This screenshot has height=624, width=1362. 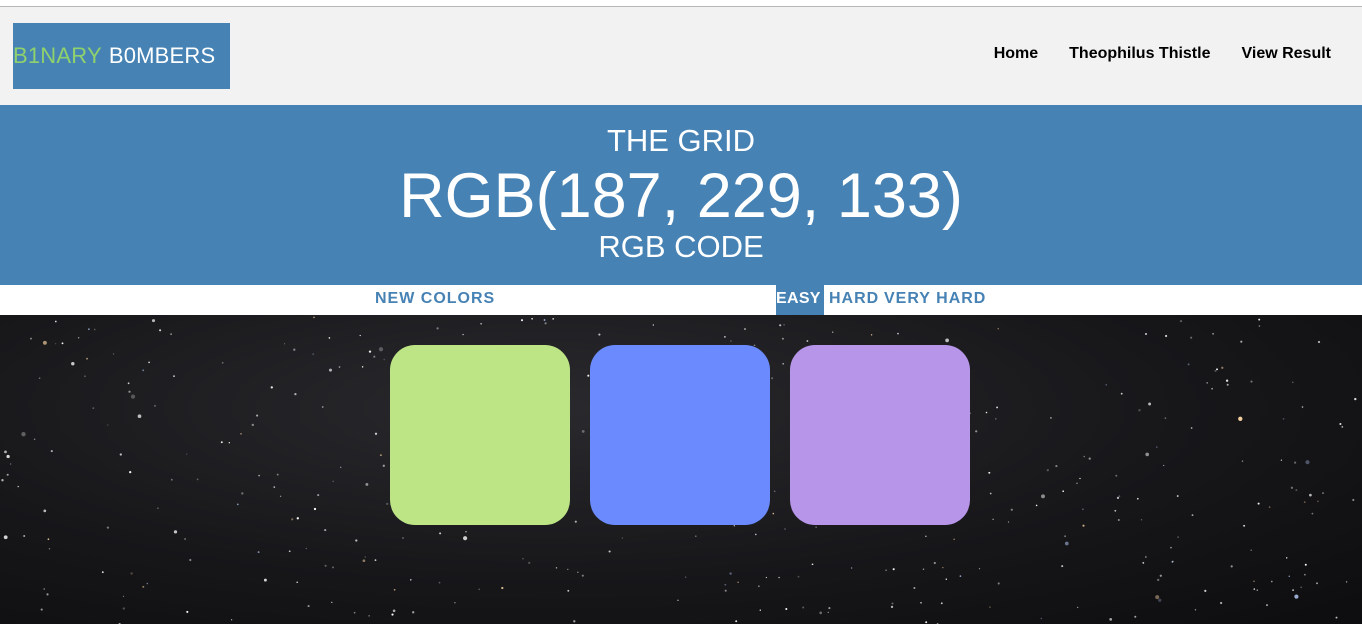 What do you see at coordinates (800, 300) in the screenshot?
I see `easy-mode-button: EASY` at bounding box center [800, 300].